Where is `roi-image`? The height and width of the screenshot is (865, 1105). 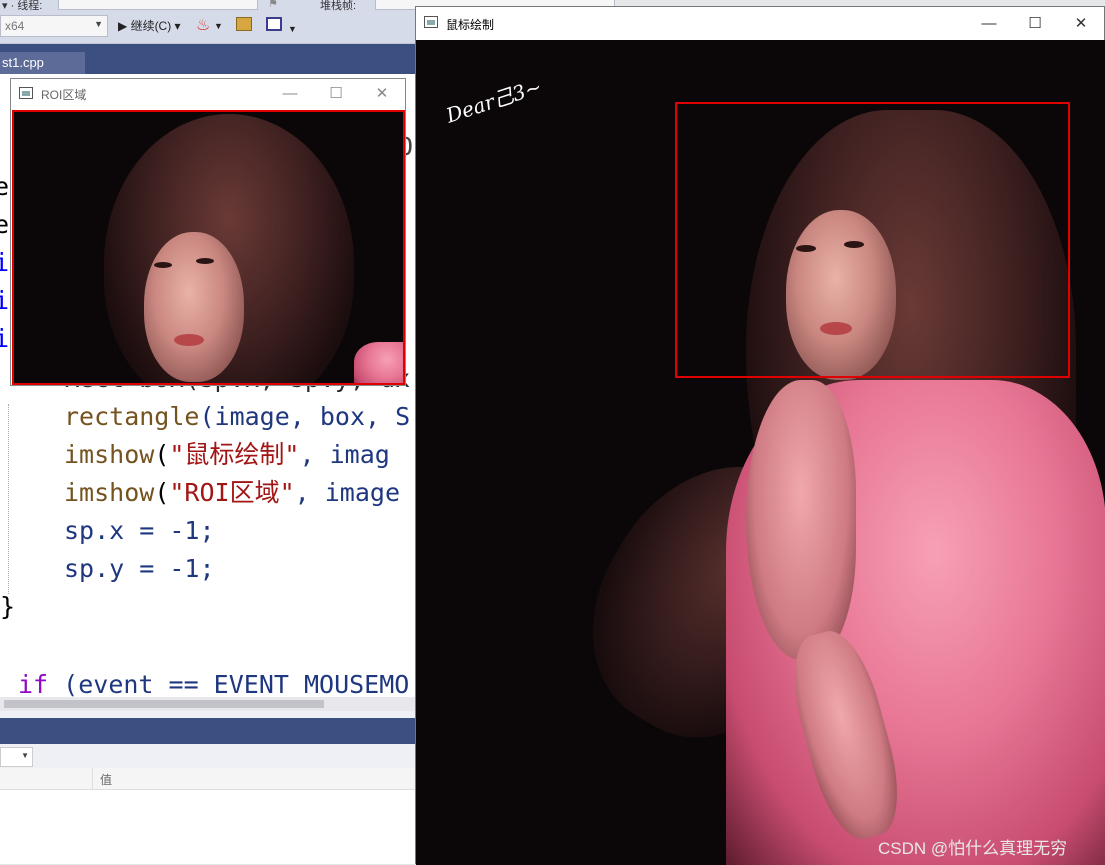
roi-image is located at coordinates (208, 247).